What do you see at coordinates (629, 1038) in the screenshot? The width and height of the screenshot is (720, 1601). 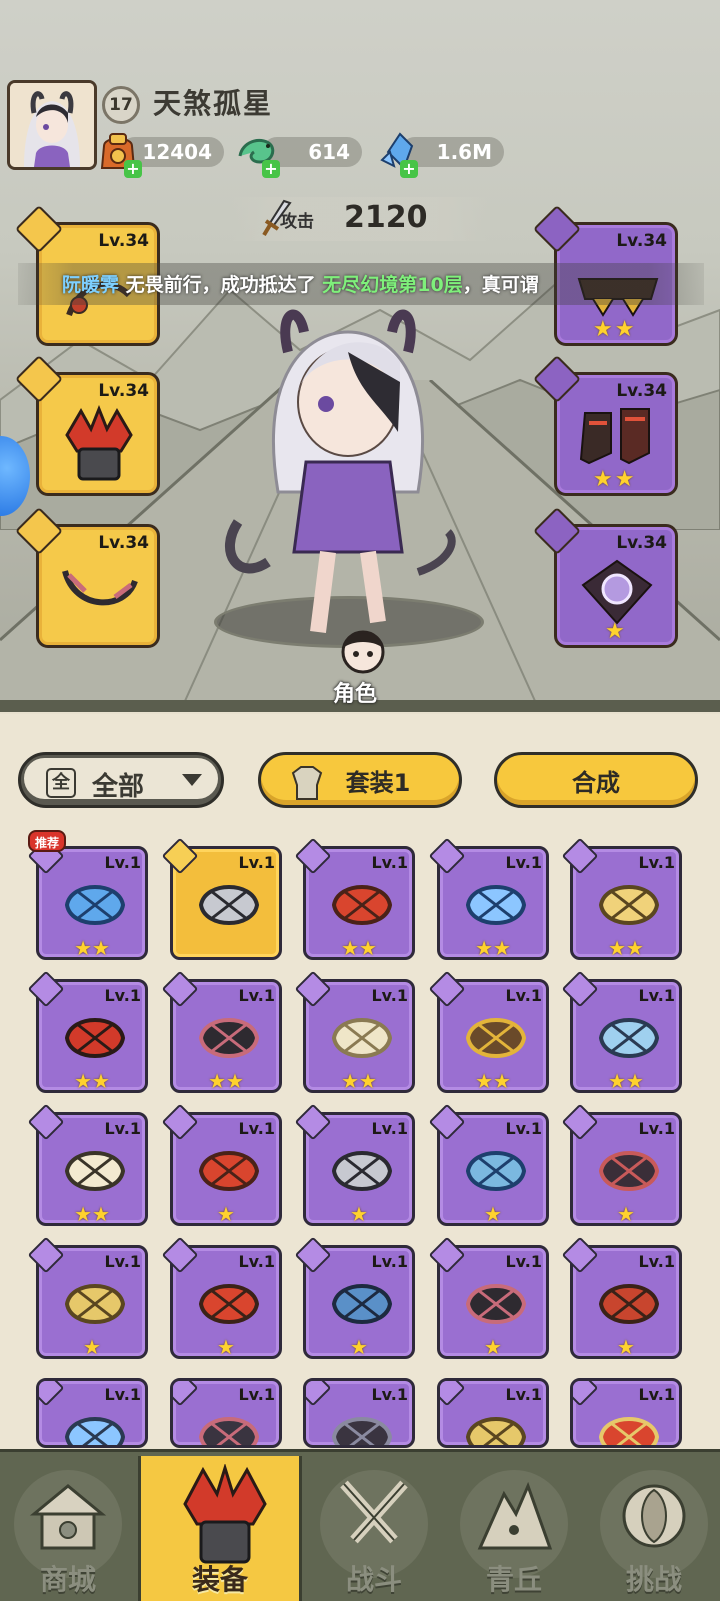 I see `boots-ice-icon` at bounding box center [629, 1038].